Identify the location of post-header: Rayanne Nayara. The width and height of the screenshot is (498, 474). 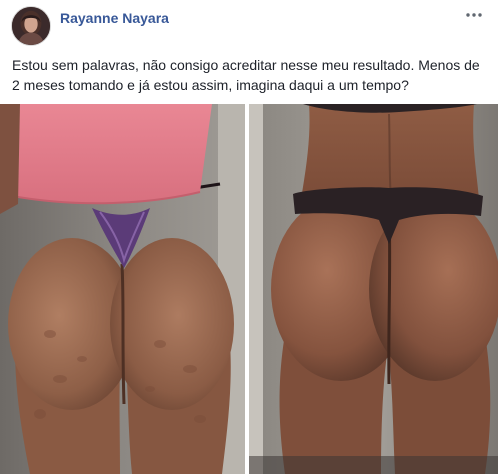
(249, 26).